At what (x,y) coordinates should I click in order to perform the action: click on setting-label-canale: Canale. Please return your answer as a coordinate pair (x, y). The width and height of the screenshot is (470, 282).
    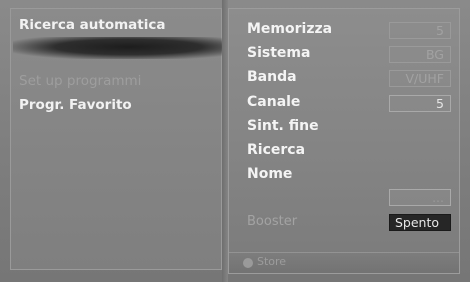
    Looking at the image, I should click on (274, 102).